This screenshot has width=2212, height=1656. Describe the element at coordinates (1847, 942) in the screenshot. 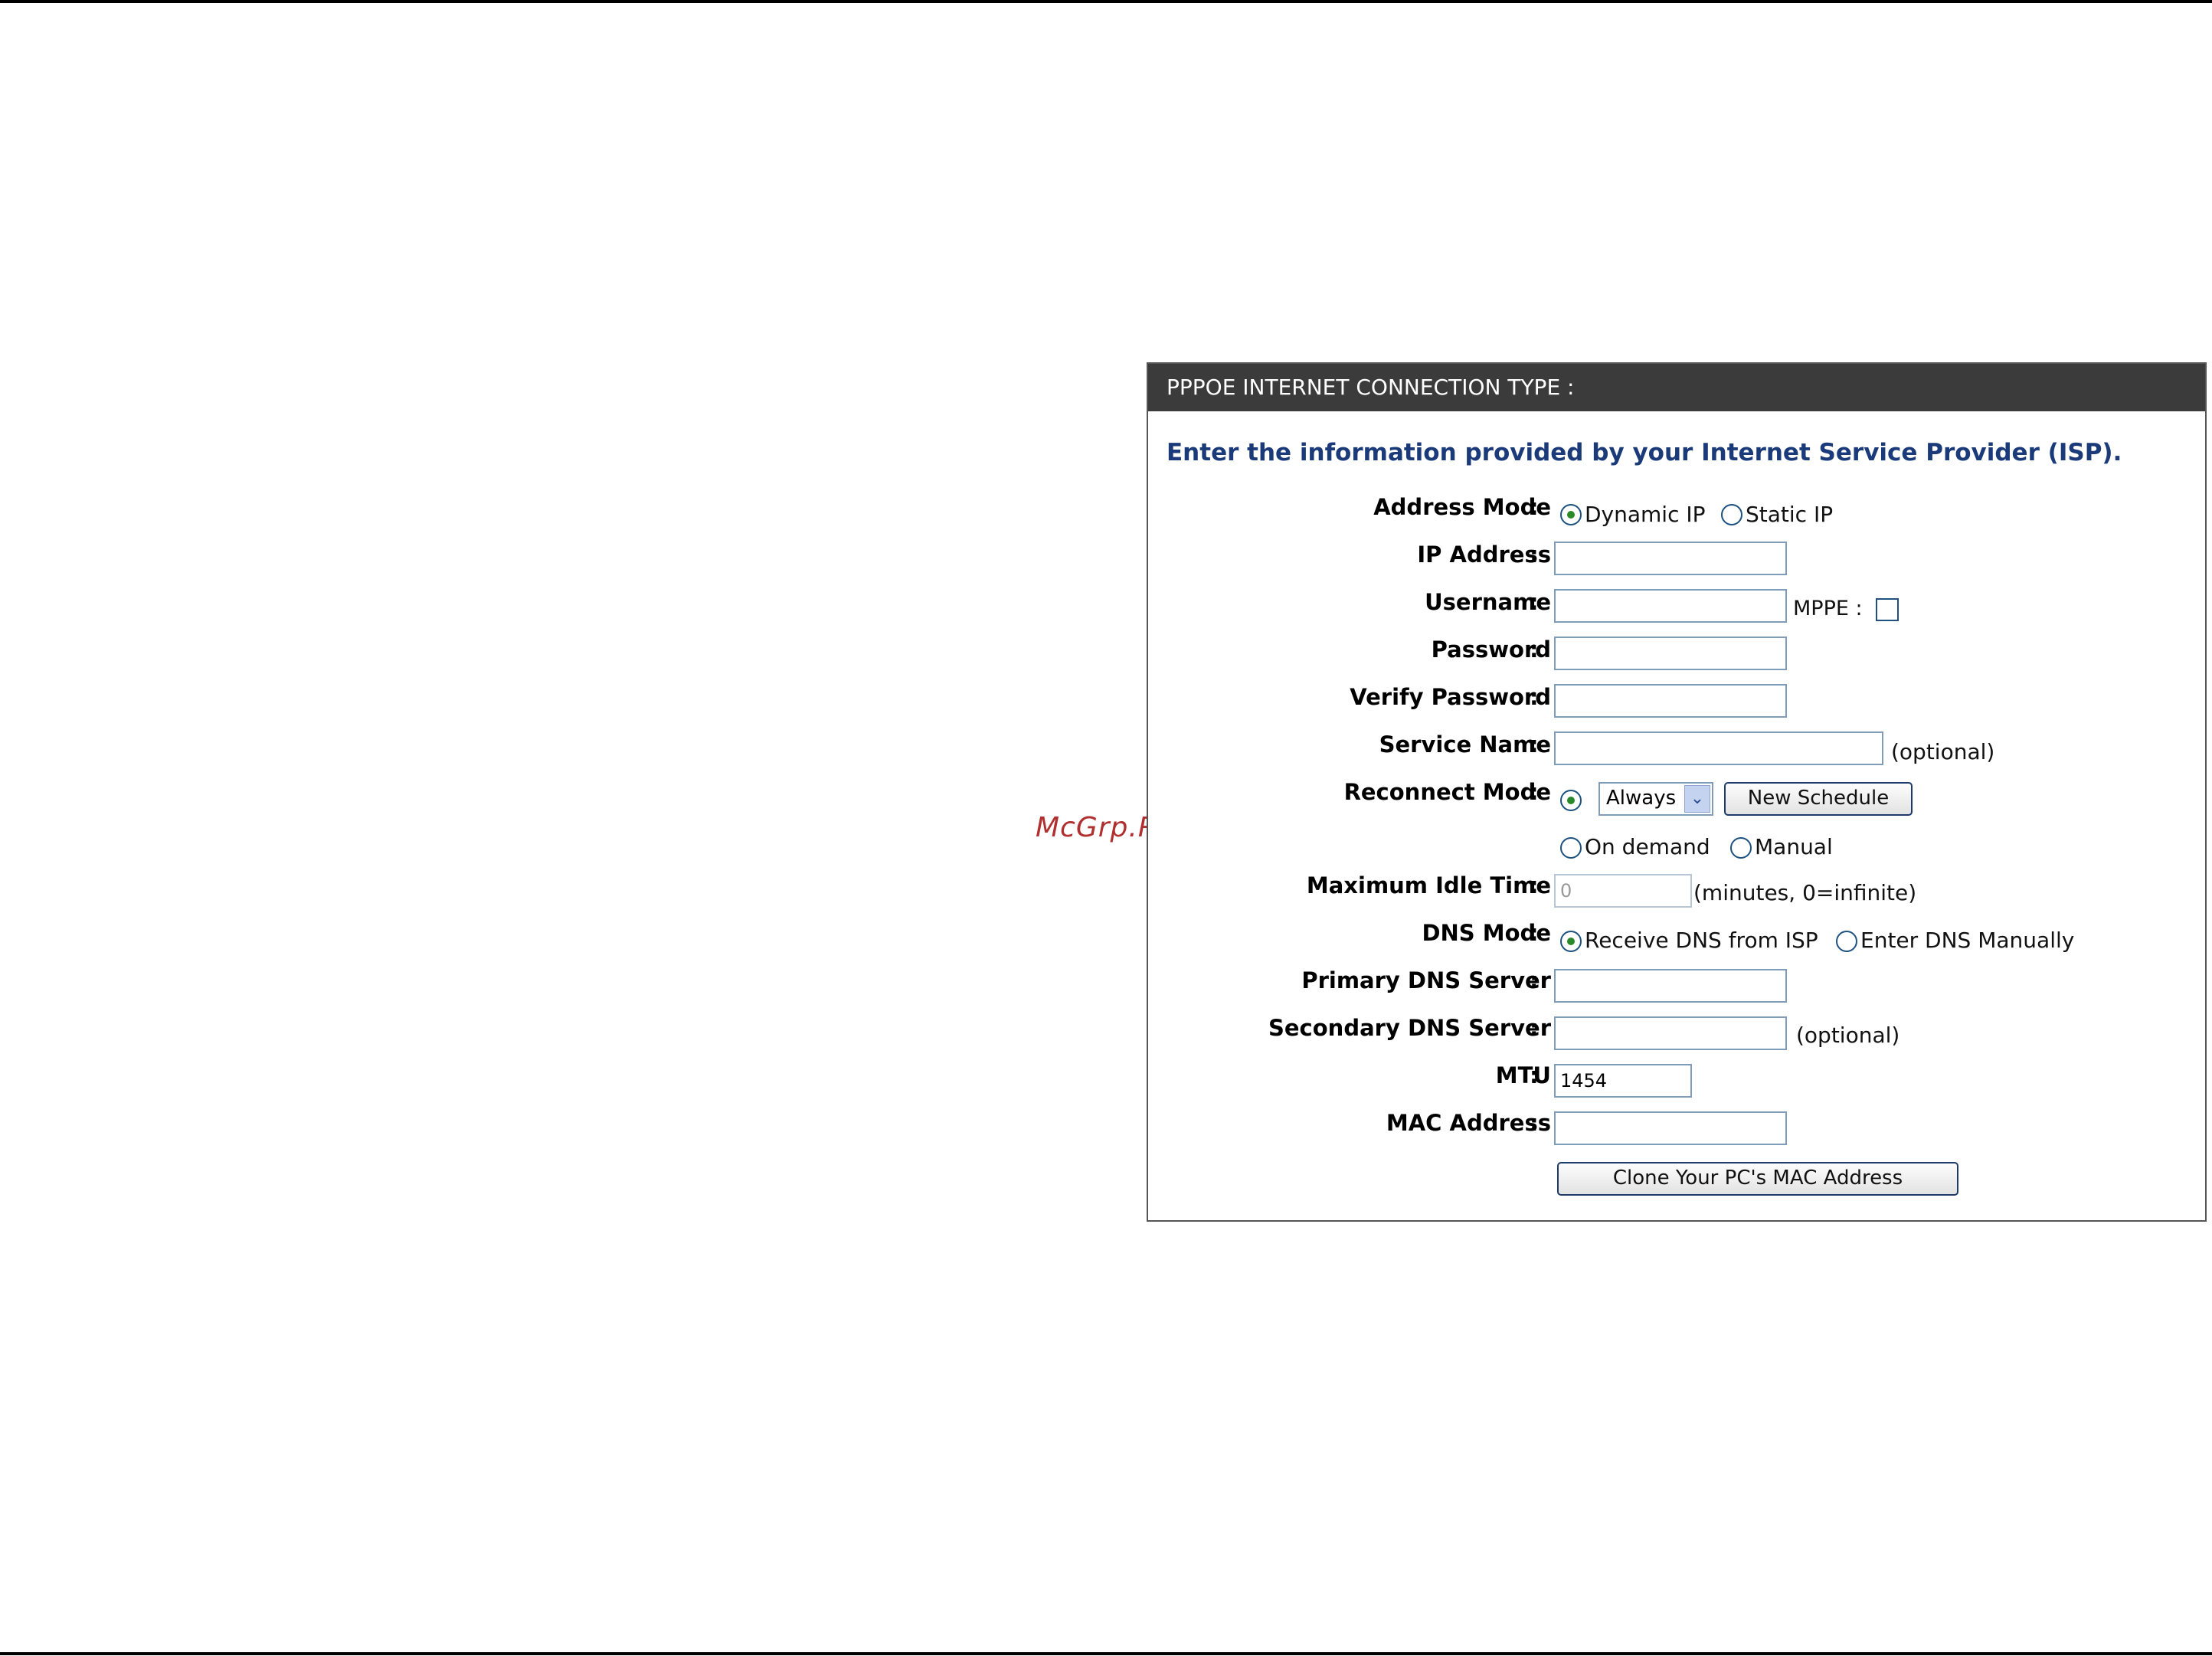

I see `radio-enter-dns-manually` at that location.